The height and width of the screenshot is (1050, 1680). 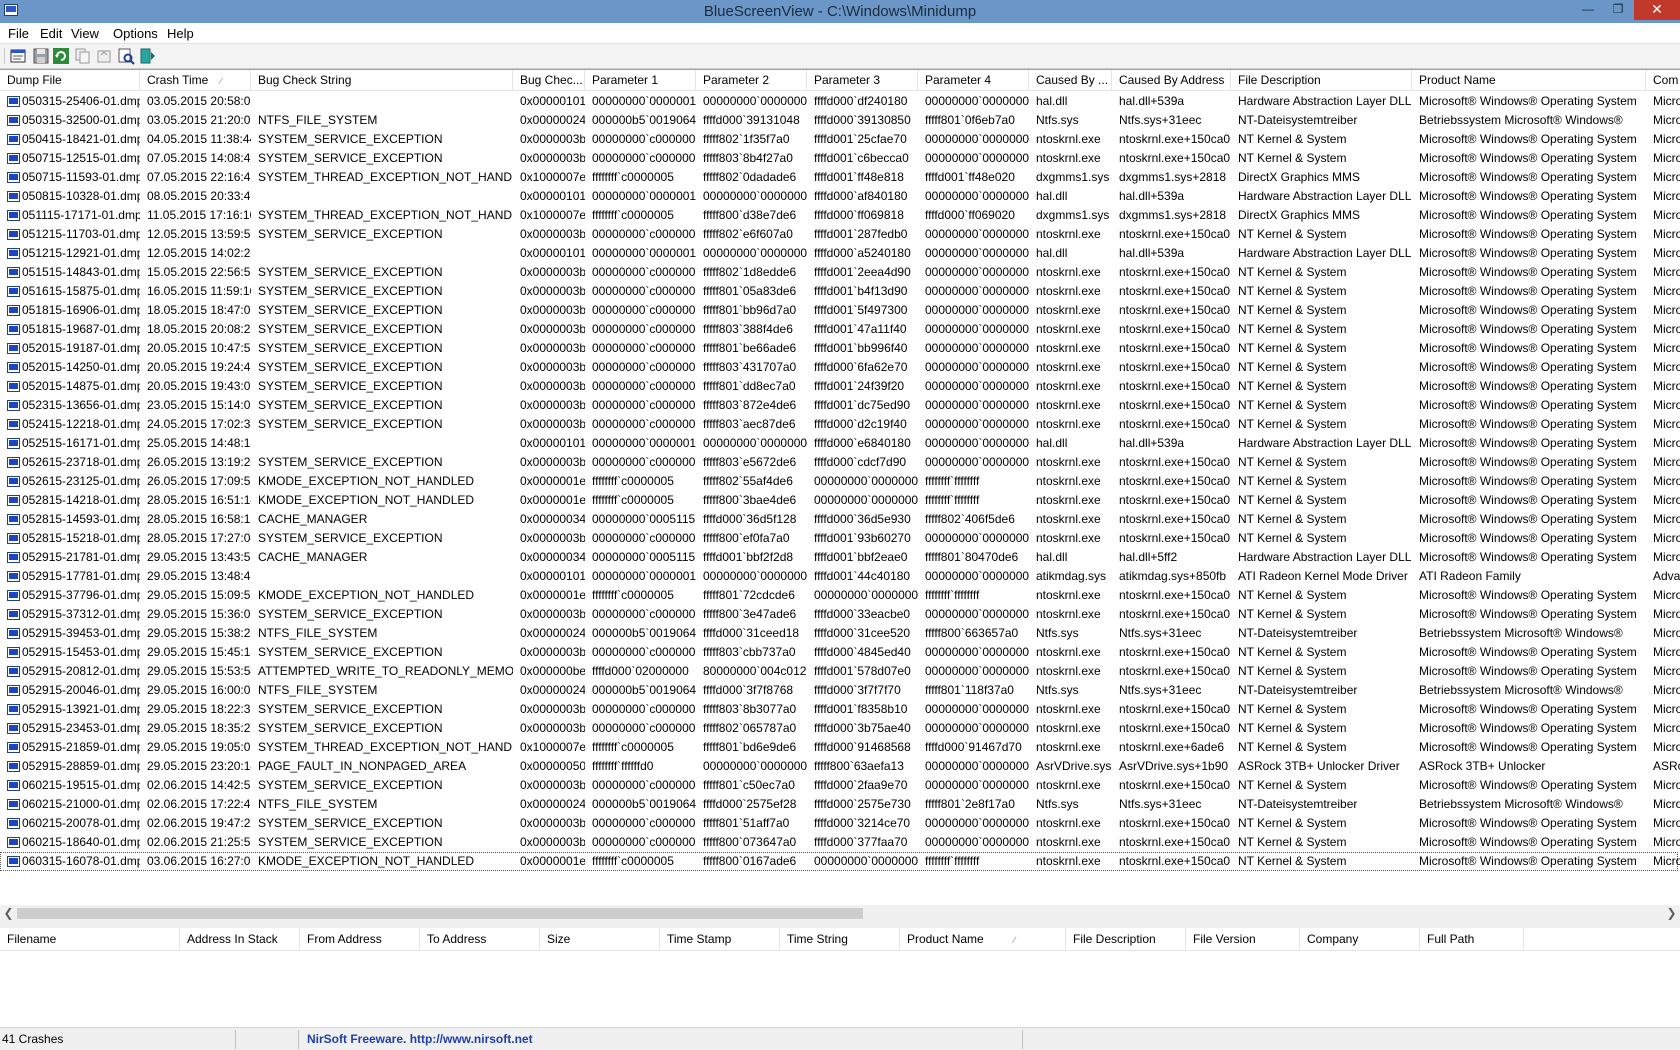 I want to click on col-product-name: Product Name, so click(x=1529, y=80).